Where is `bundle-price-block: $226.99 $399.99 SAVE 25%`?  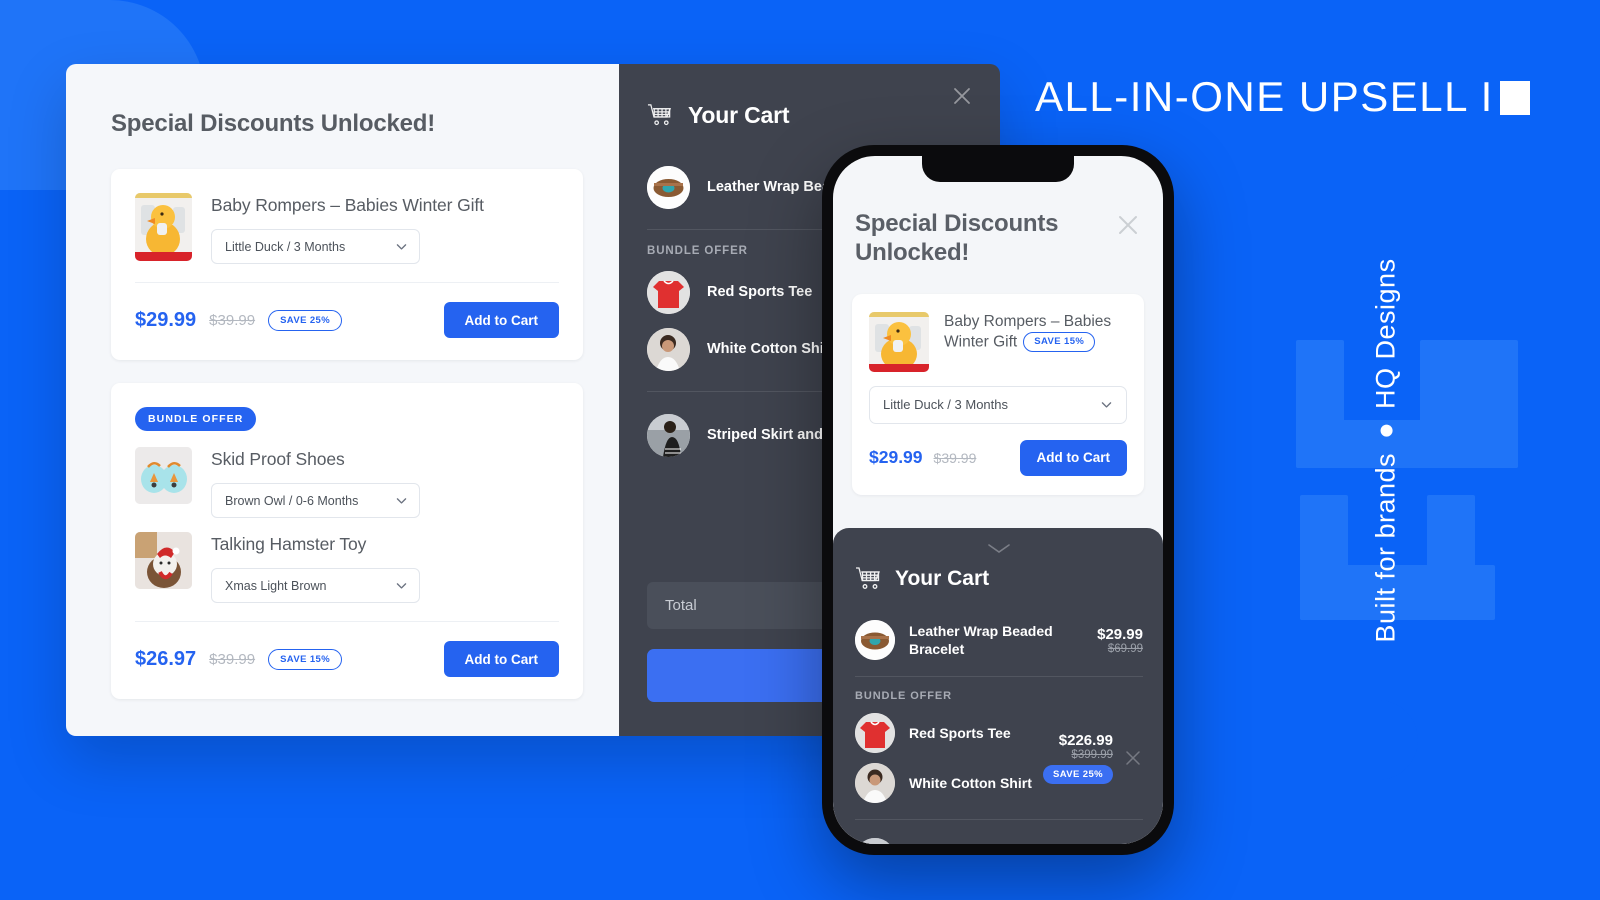
bundle-price-block: $226.99 $399.99 SAVE 25% is located at coordinates (1077, 758).